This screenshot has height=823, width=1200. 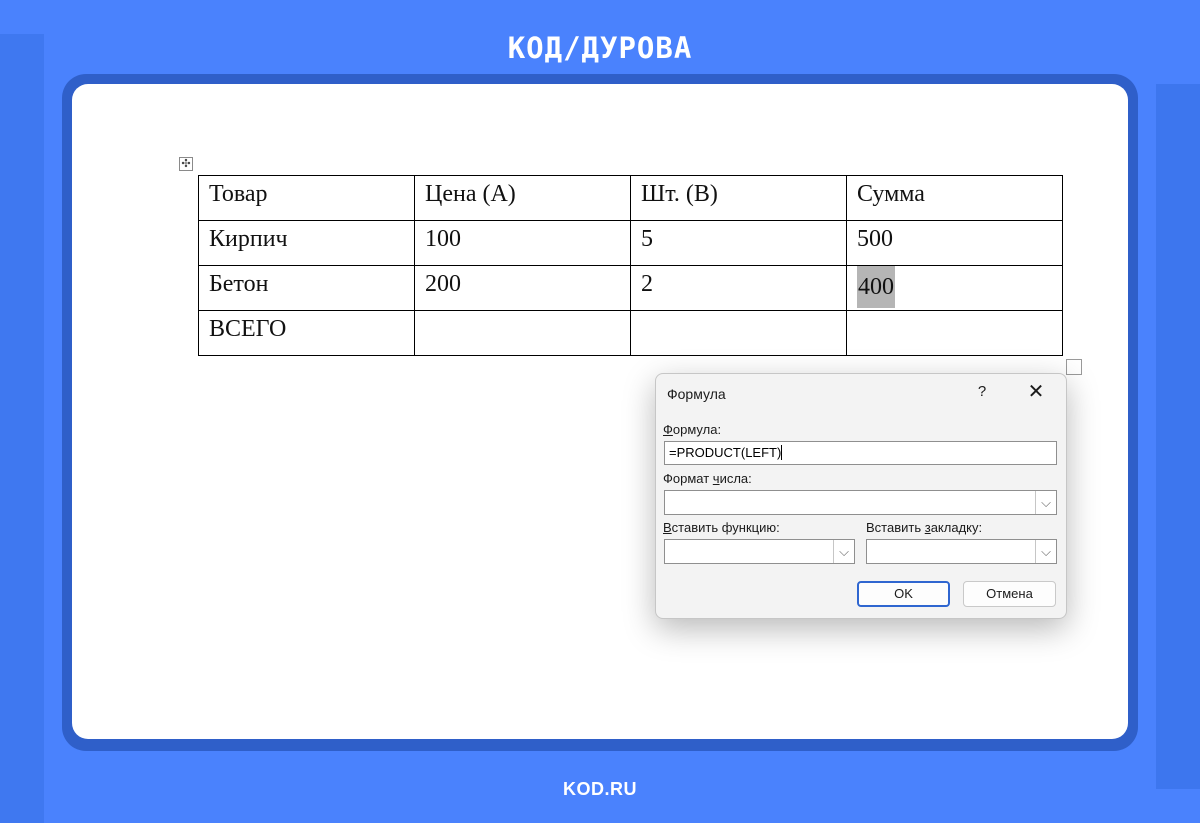 I want to click on table-cell: 5, so click(x=738, y=243).